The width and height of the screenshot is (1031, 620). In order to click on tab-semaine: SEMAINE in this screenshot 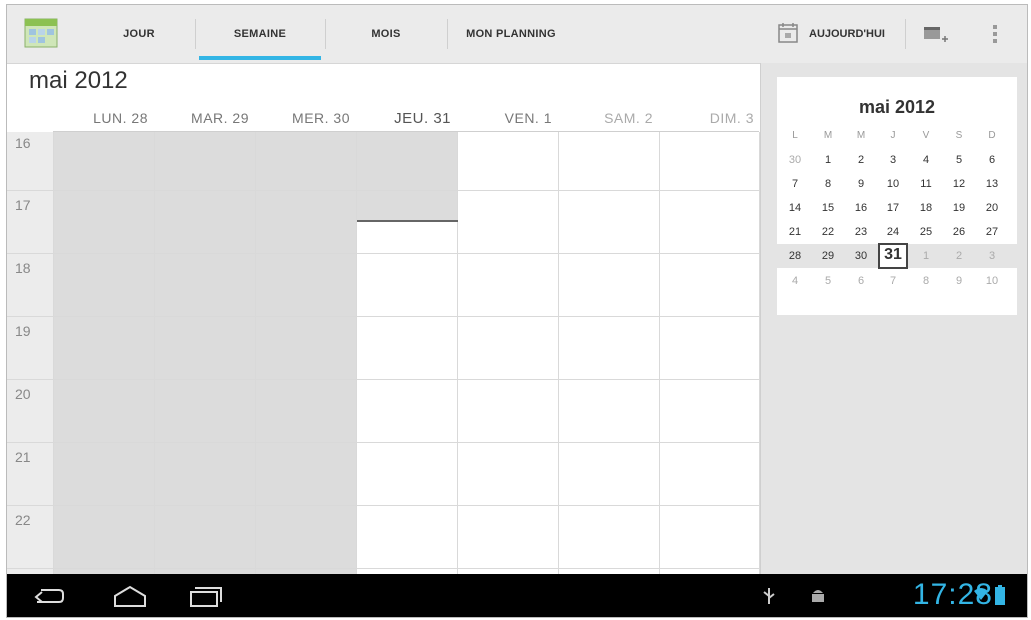, I will do `click(260, 34)`.